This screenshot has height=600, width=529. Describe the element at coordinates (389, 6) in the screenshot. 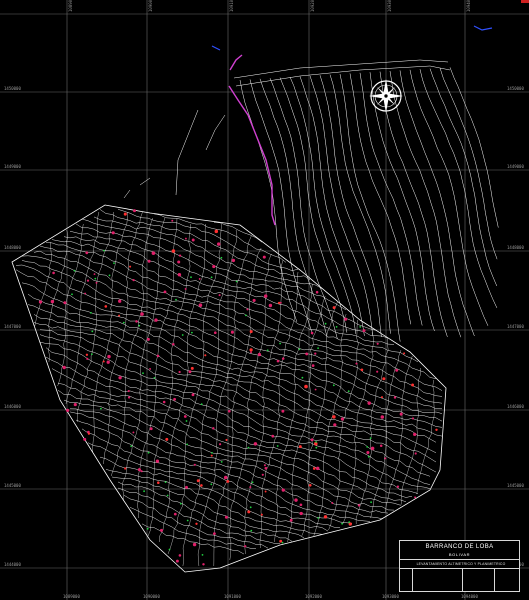

I see `grid-label: 1093000` at that location.